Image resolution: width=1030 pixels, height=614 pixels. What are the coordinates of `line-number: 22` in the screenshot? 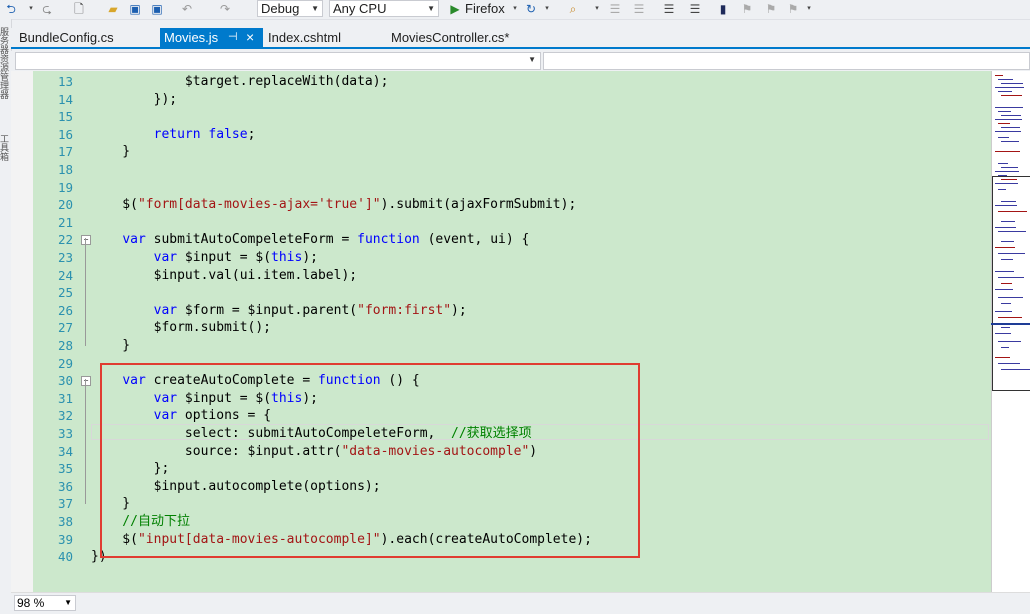 It's located at (65, 240).